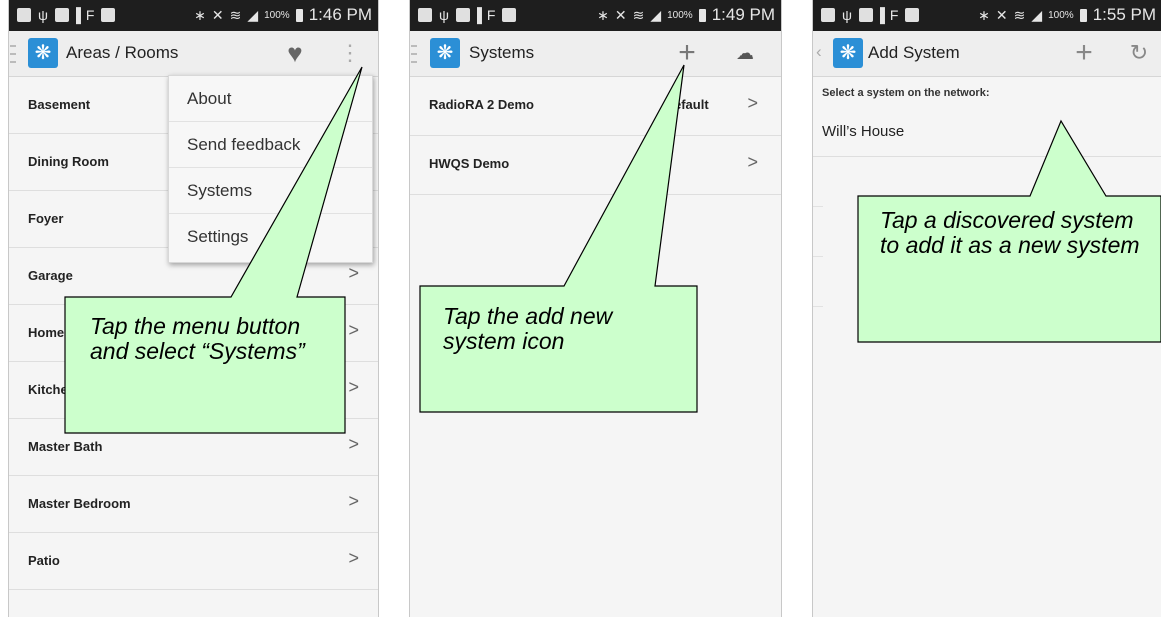 This screenshot has height=617, width=1161. Describe the element at coordinates (595, 165) in the screenshot. I see `list-item: HWQS Demo >` at that location.